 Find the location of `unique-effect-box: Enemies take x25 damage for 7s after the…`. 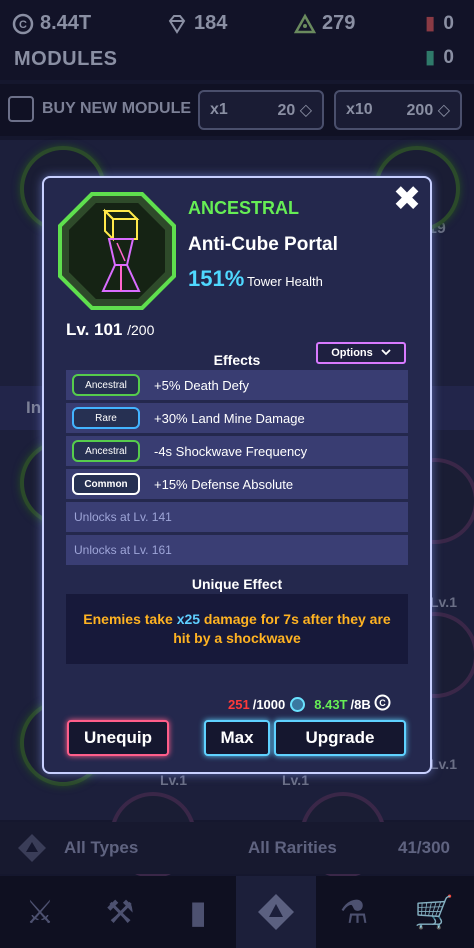

unique-effect-box: Enemies take x25 damage for 7s after the… is located at coordinates (237, 629).